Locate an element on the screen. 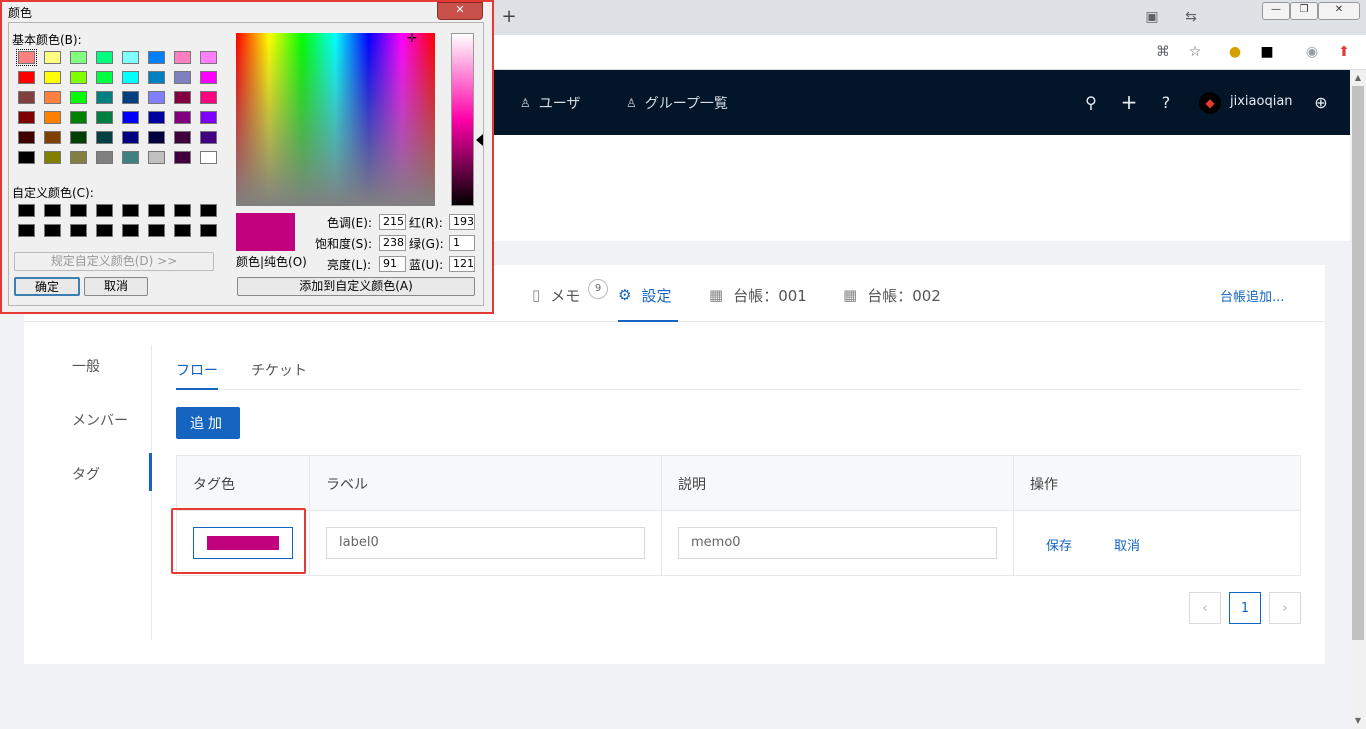 The width and height of the screenshot is (1366, 729). side-menu-general: 一般 is located at coordinates (86, 366).